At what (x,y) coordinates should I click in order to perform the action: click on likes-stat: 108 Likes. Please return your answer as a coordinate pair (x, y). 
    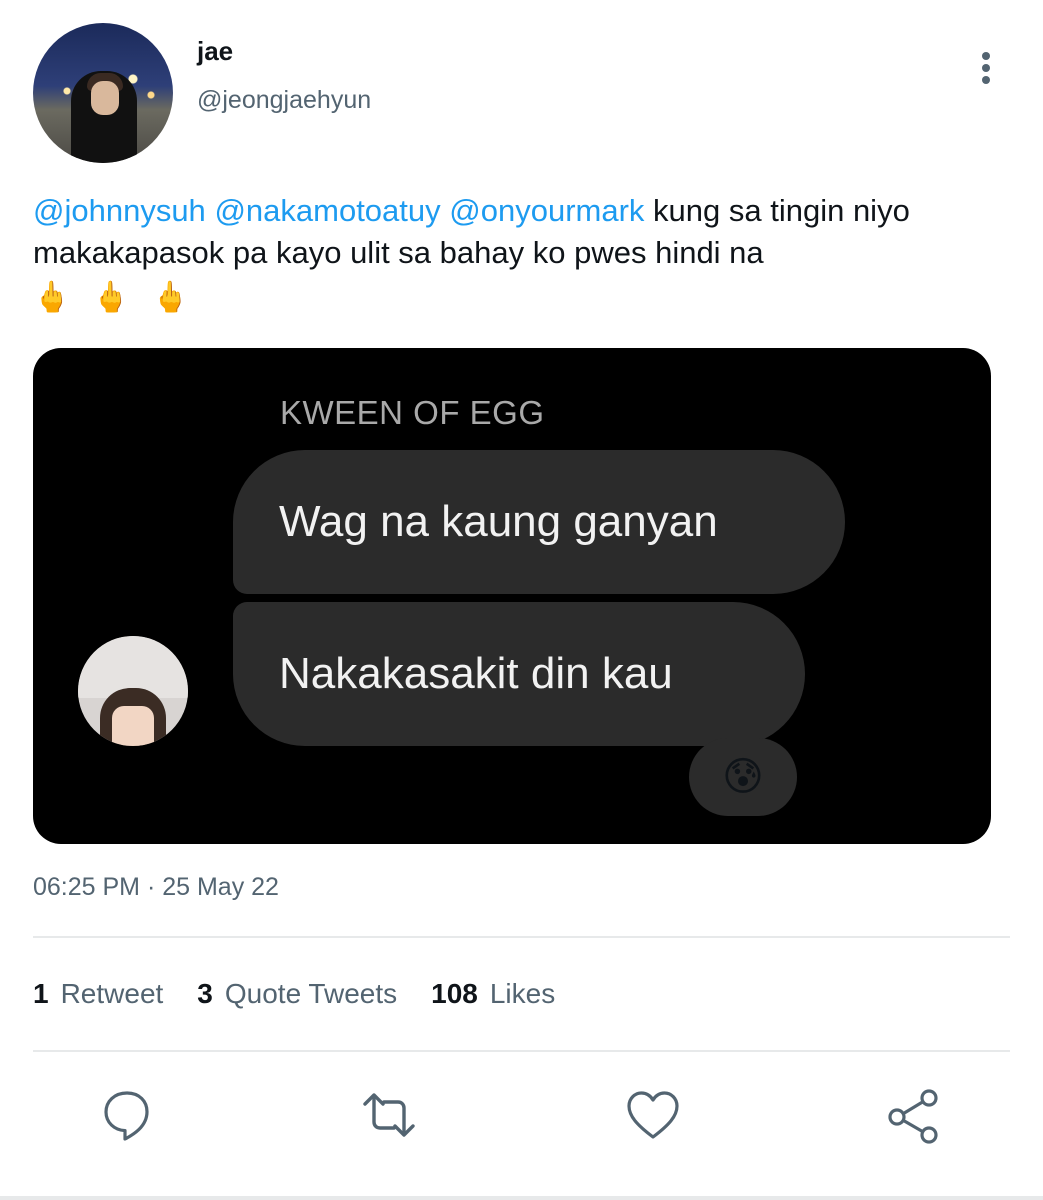
    Looking at the image, I should click on (493, 994).